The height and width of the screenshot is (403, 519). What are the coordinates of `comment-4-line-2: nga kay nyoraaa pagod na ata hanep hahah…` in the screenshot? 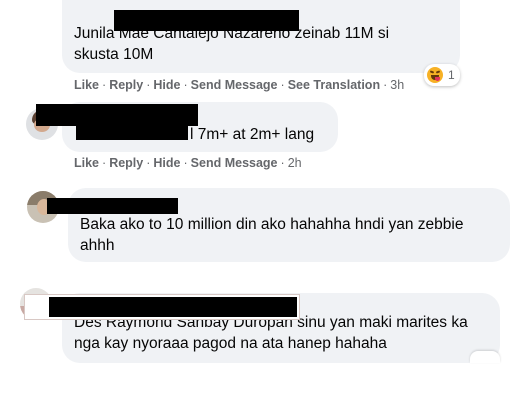 It's located at (230, 343).